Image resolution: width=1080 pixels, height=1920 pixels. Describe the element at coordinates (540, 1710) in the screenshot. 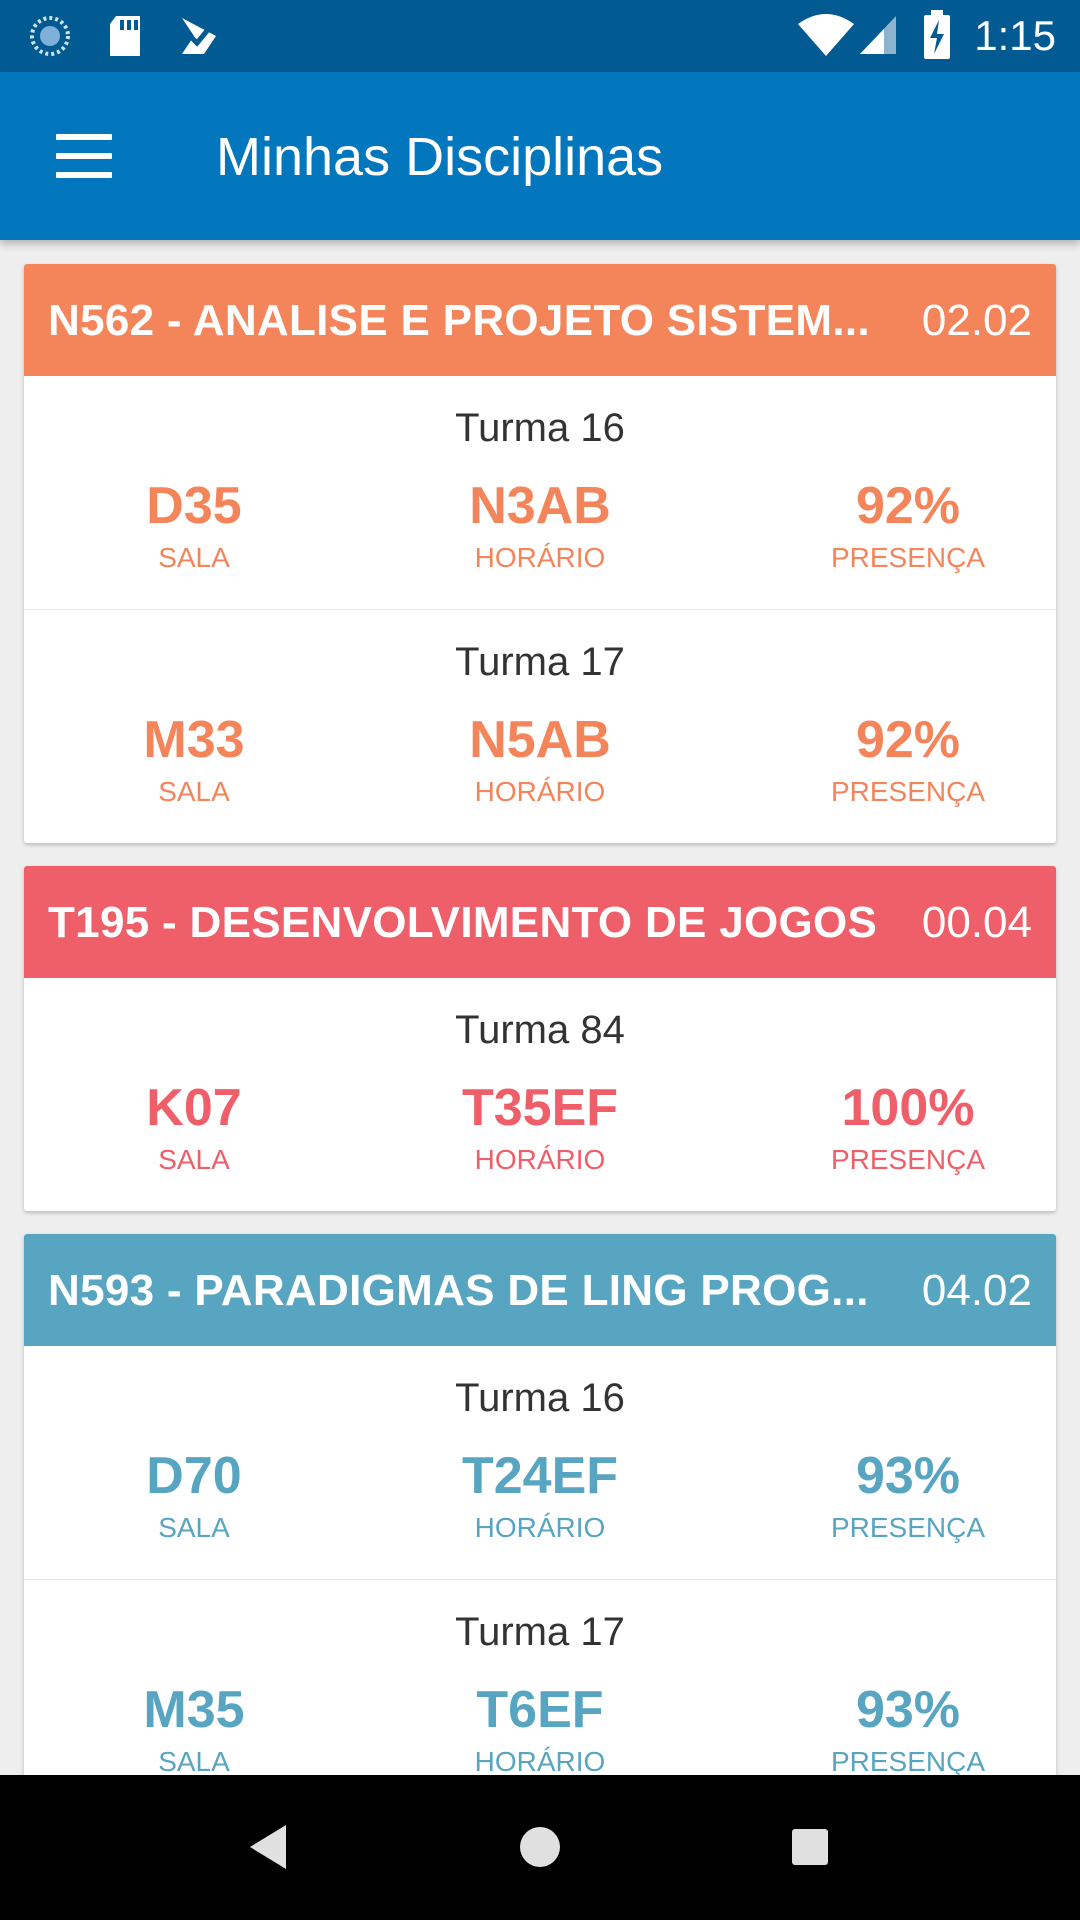

I see `horario-value: T6EF` at that location.